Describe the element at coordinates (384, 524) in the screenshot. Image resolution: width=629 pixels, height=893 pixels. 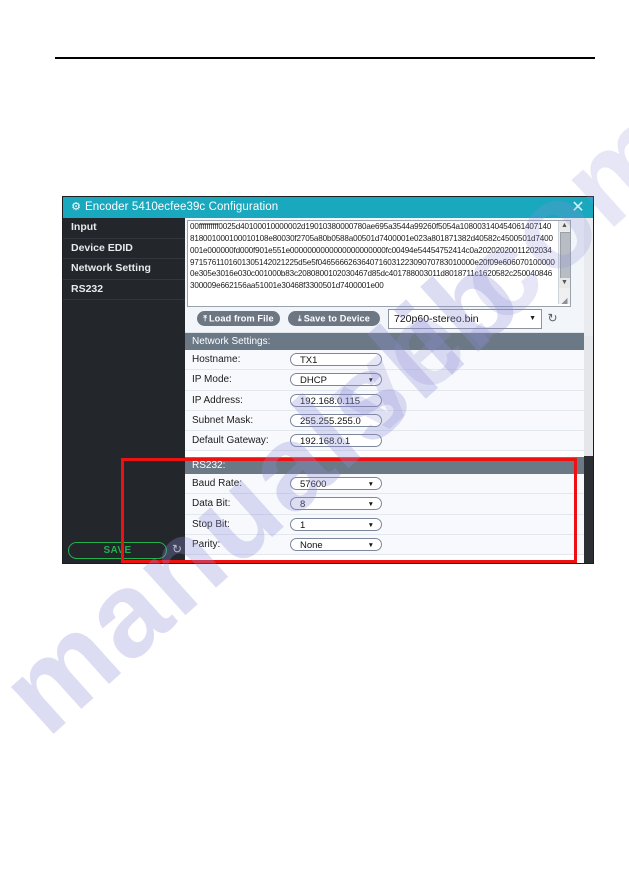
I see `row-stop-bit: Stop Bit: 1 ▼` at that location.